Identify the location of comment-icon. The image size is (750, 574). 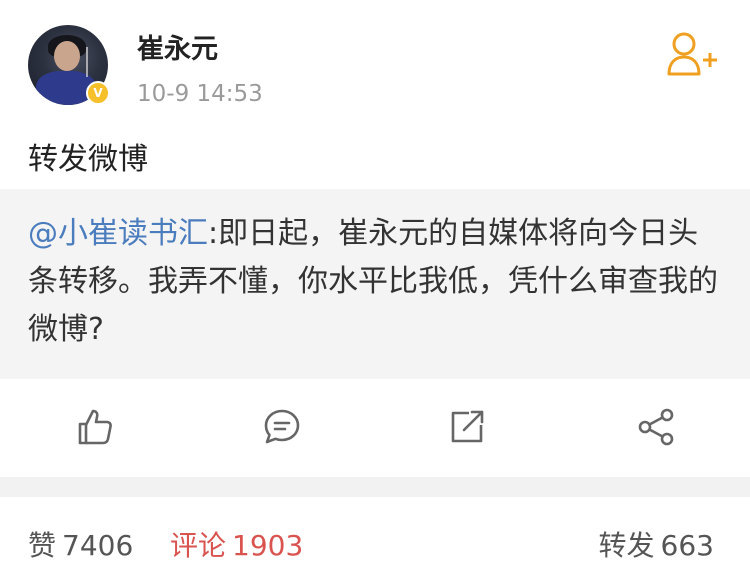
(282, 426).